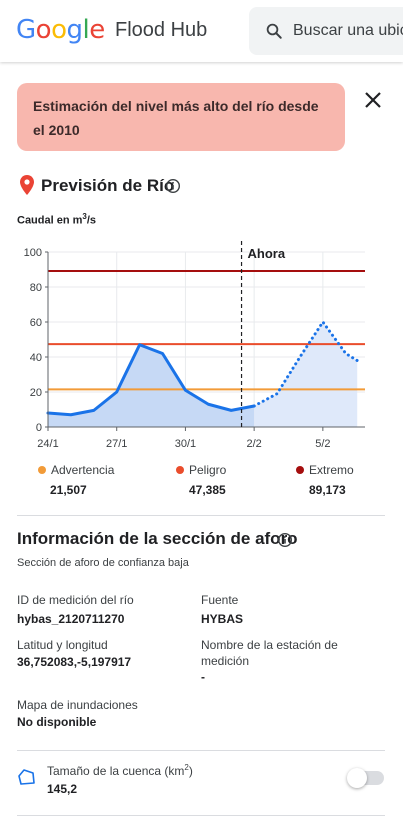  I want to click on basin-label-suffix: ), so click(190, 771).